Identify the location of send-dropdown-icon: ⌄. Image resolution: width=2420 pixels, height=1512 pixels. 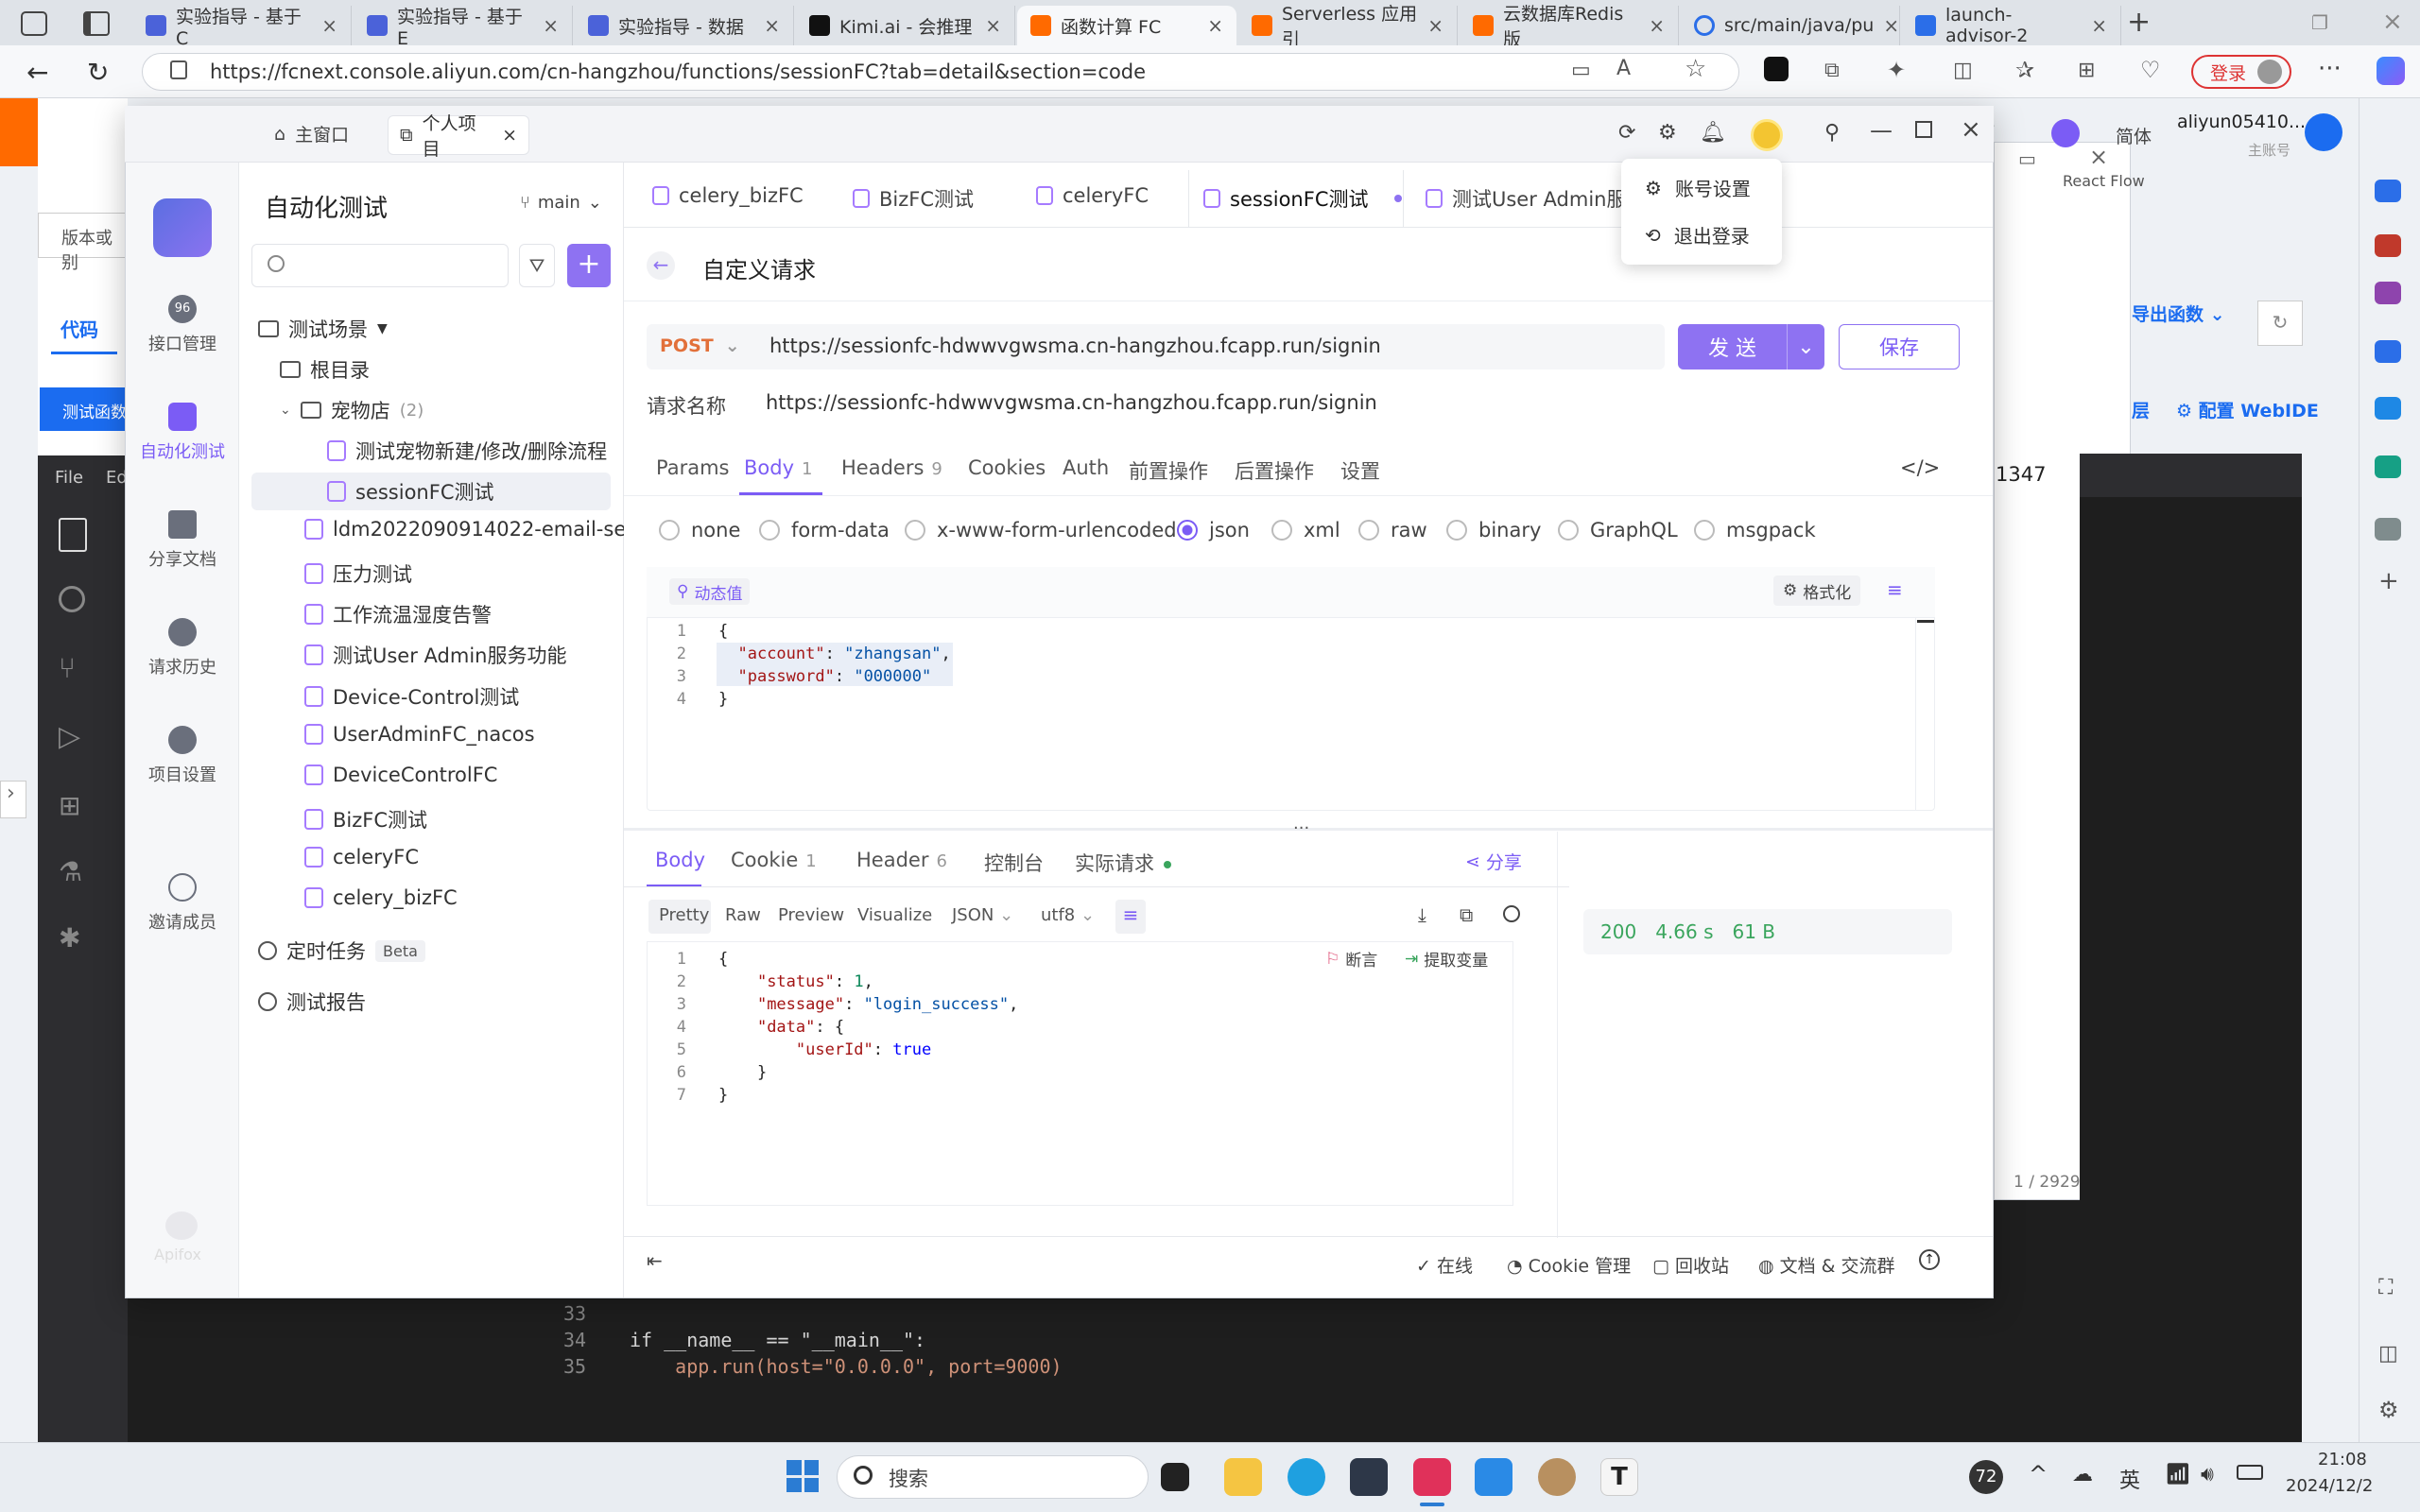
(1806, 347).